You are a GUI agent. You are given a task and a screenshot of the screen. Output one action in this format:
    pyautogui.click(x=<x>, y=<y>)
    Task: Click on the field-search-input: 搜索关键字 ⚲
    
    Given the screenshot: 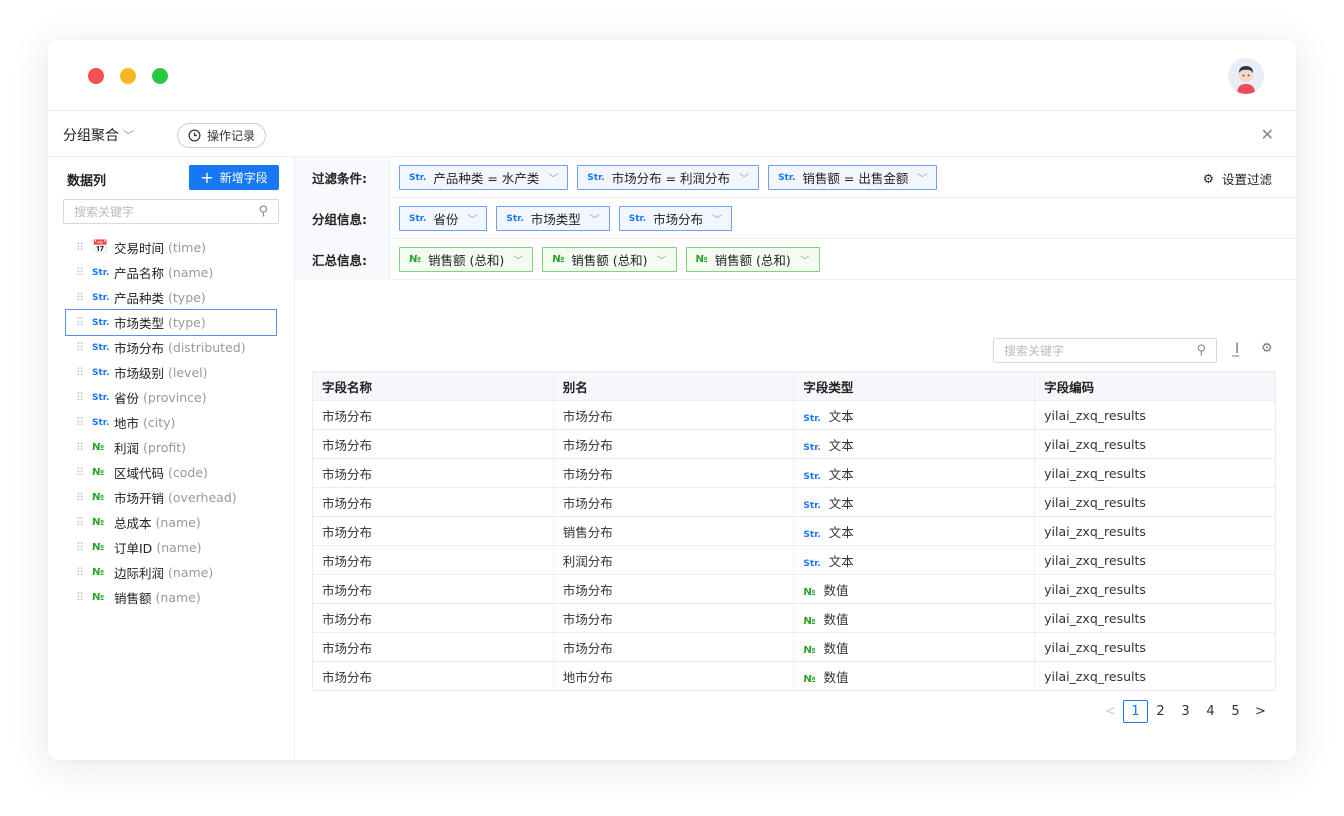 What is the action you would take?
    pyautogui.click(x=171, y=211)
    